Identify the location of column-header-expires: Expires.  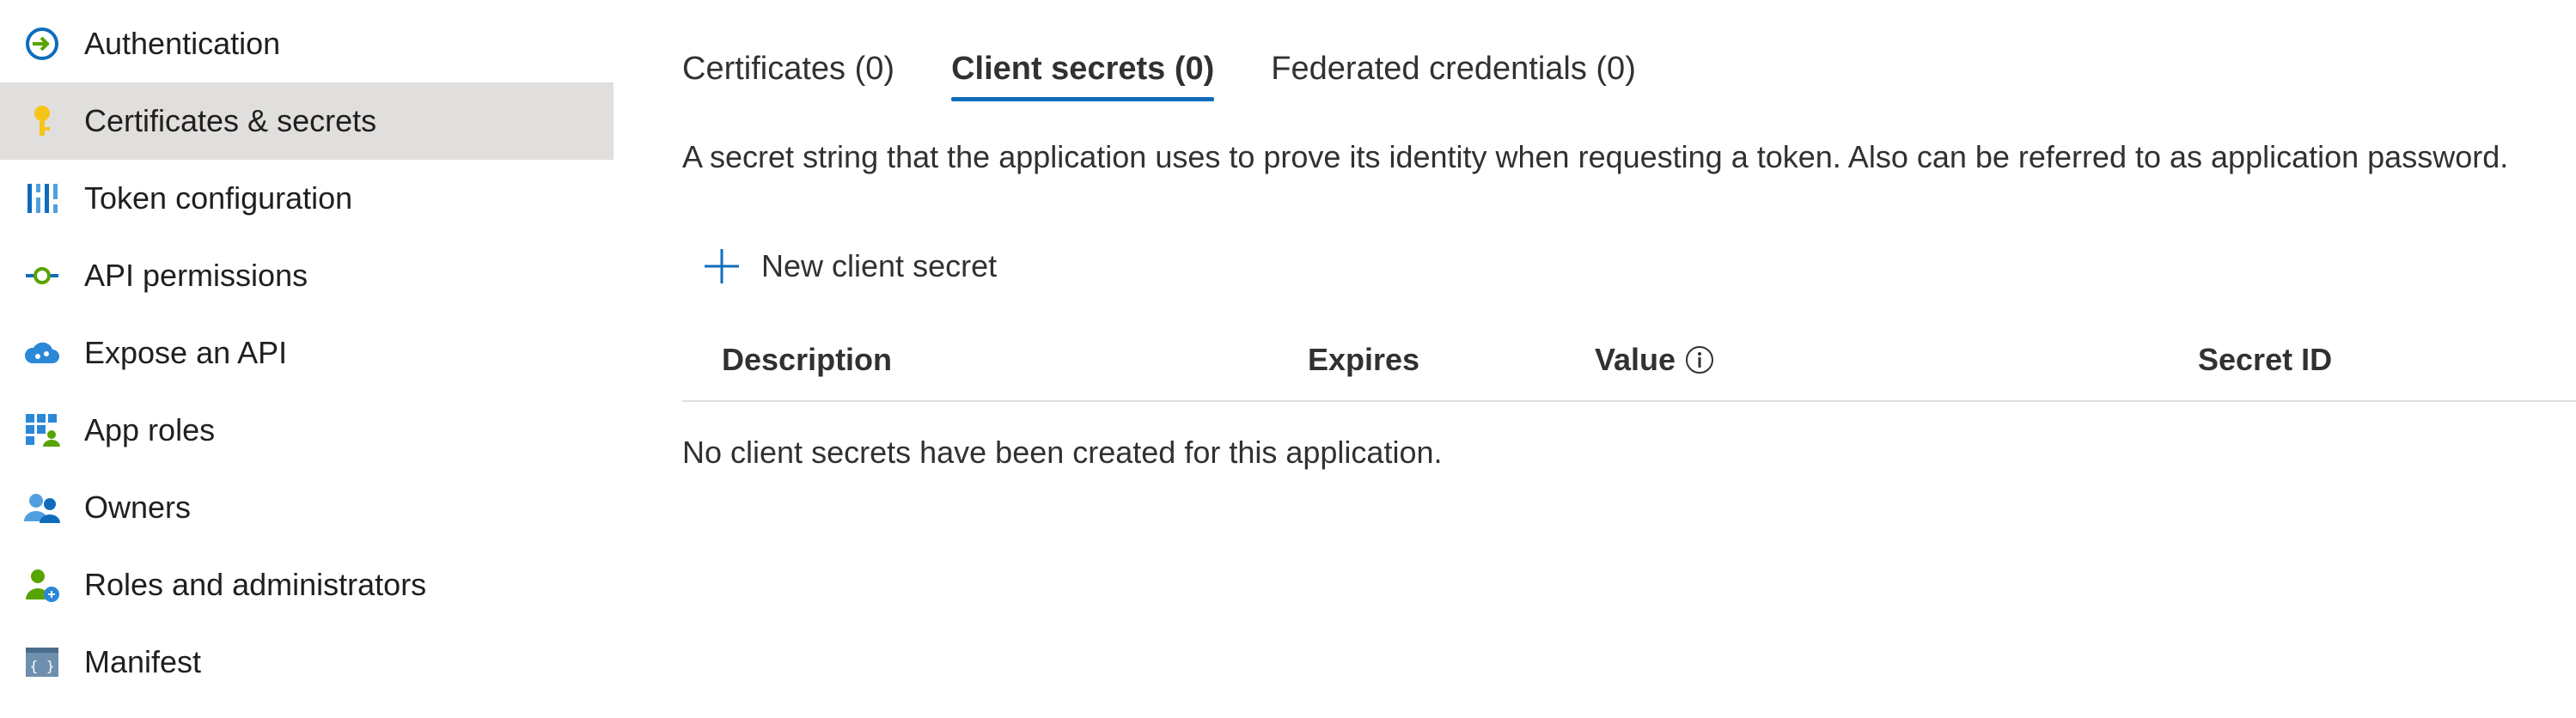
(1363, 360).